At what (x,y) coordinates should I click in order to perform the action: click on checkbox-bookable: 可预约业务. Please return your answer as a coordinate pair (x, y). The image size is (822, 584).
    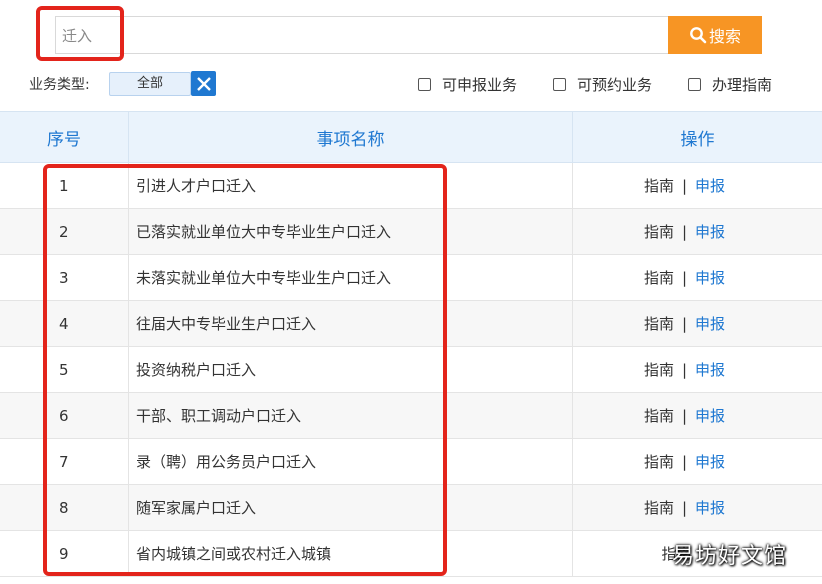
    Looking at the image, I should click on (602, 84).